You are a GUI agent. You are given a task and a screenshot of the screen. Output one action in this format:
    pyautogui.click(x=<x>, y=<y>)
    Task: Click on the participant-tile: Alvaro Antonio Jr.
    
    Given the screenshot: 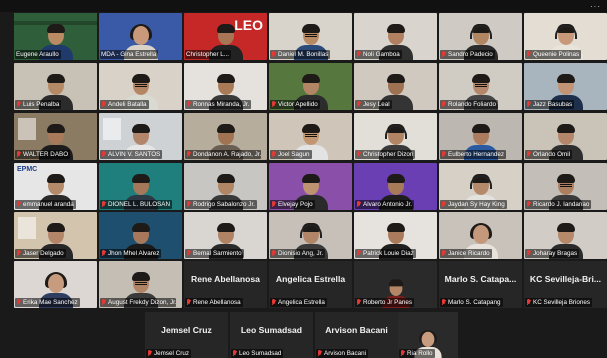 What is the action you would take?
    pyautogui.click(x=395, y=186)
    